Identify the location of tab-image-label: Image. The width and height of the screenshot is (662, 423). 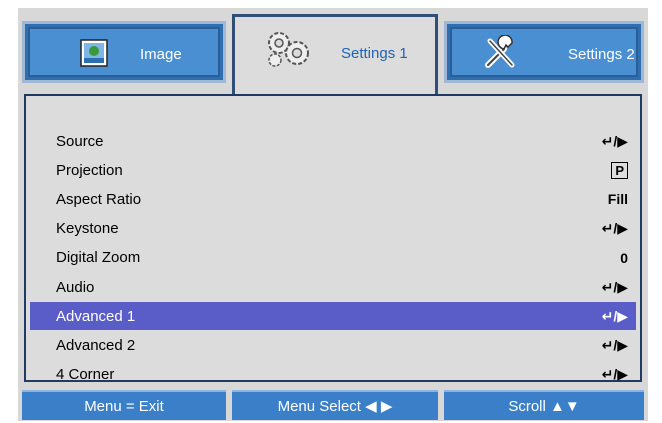
(161, 54).